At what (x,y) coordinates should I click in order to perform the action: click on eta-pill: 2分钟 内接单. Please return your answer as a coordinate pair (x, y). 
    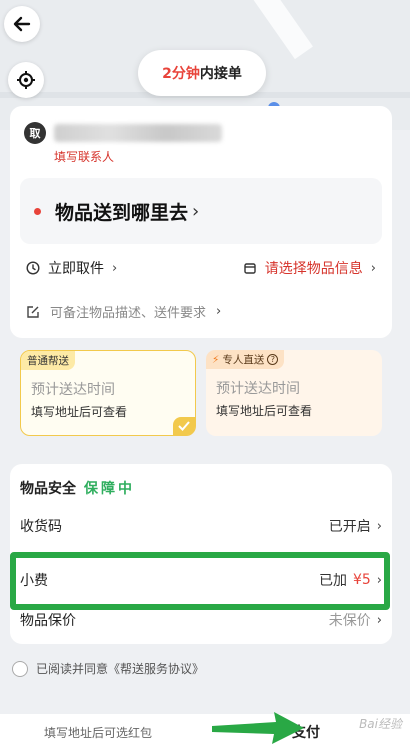
    Looking at the image, I should click on (202, 73).